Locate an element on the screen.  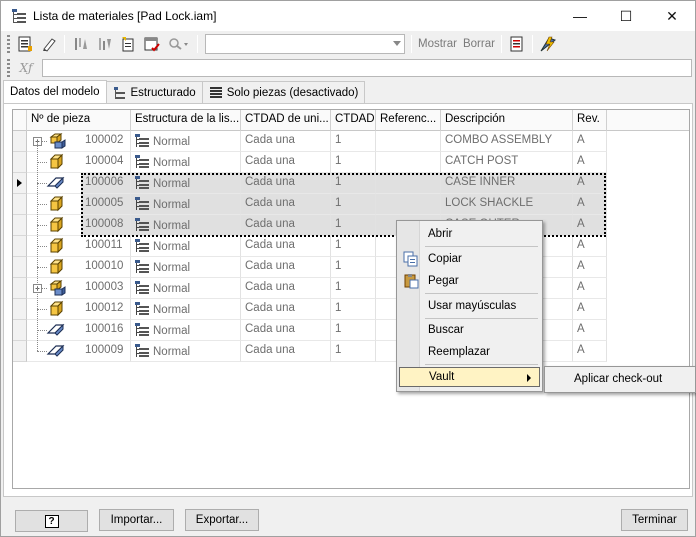
table-row: +100002 Normal Cada una 1 COMBO ASSEMBLY A is located at coordinates (351, 141).